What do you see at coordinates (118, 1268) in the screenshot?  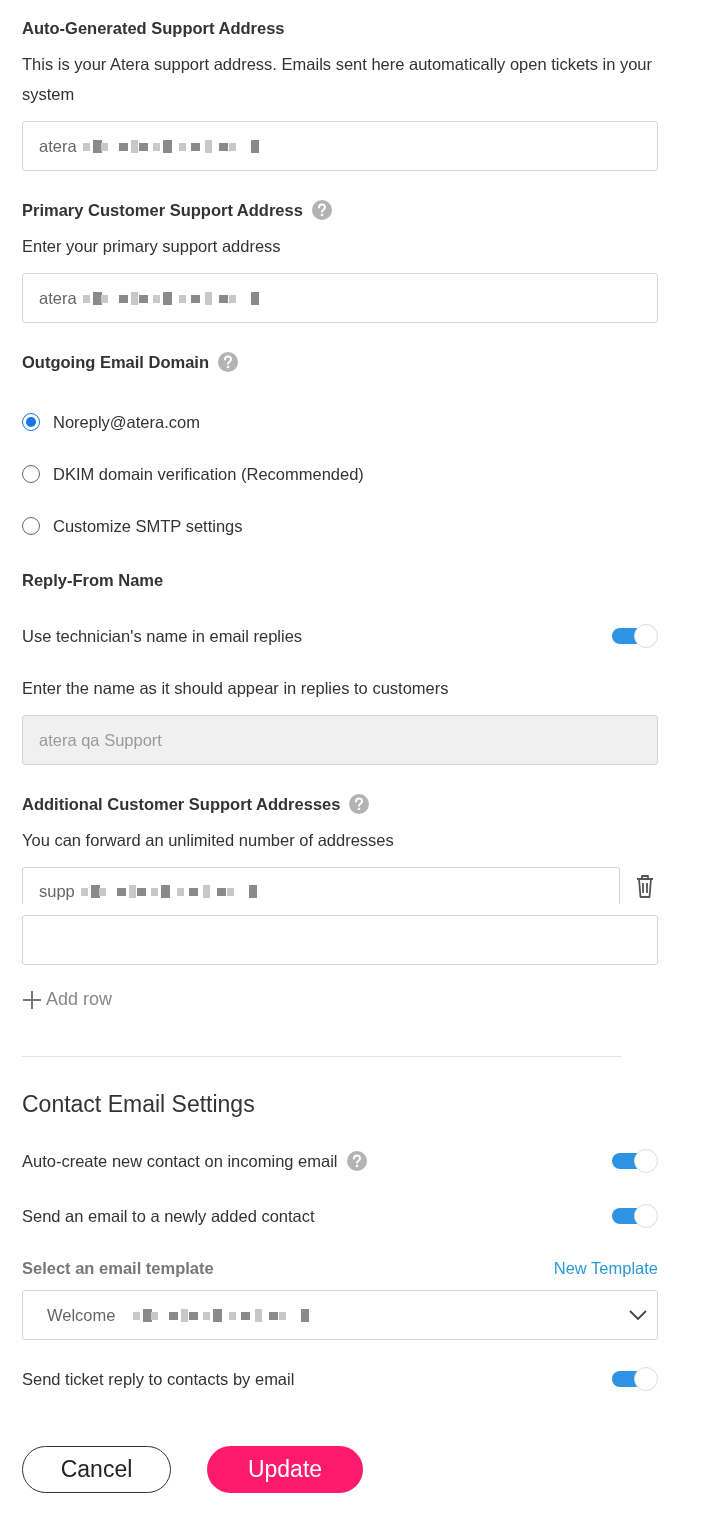 I see `select-label: Select an email template` at bounding box center [118, 1268].